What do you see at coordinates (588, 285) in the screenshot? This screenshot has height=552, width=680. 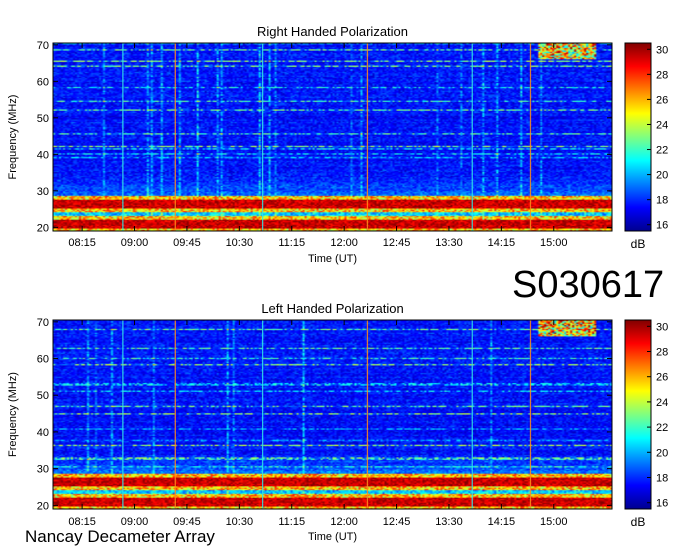 I see `observation-id: S030617` at bounding box center [588, 285].